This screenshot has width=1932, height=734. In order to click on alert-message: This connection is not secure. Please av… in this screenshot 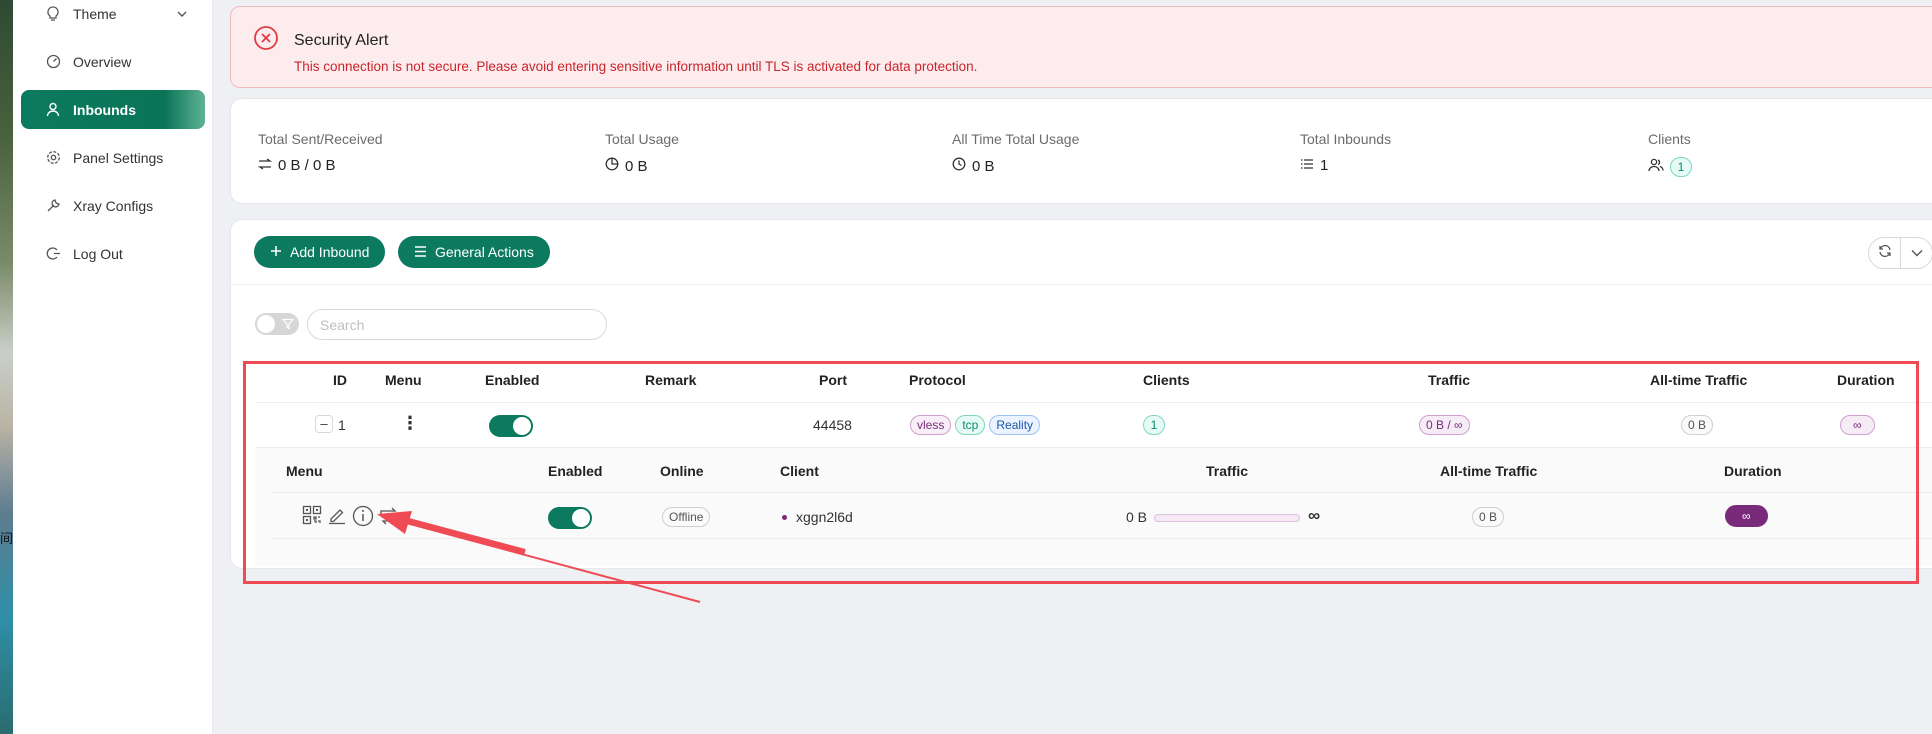, I will do `click(636, 66)`.